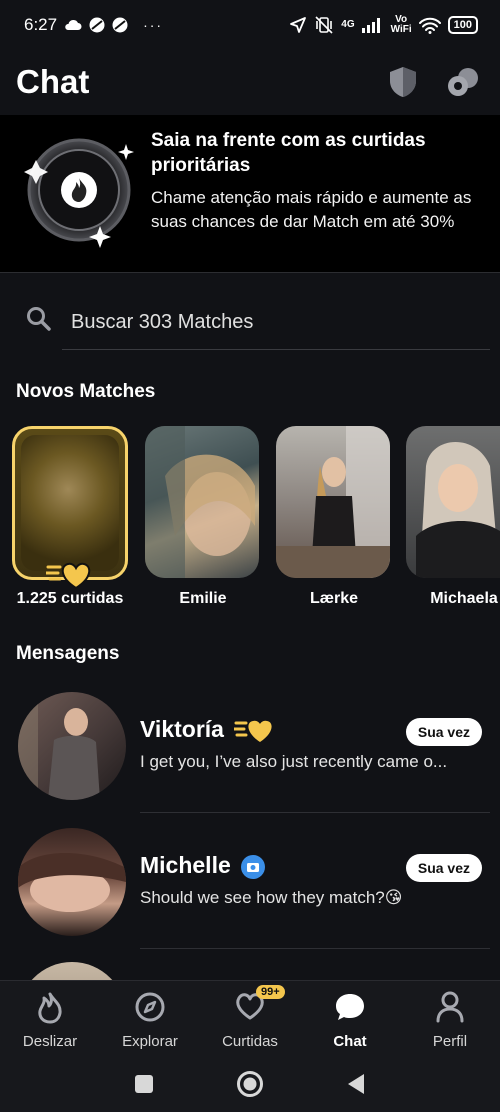 The height and width of the screenshot is (1112, 500). What do you see at coordinates (182, 729) in the screenshot?
I see `conversation-name: Viktoría` at bounding box center [182, 729].